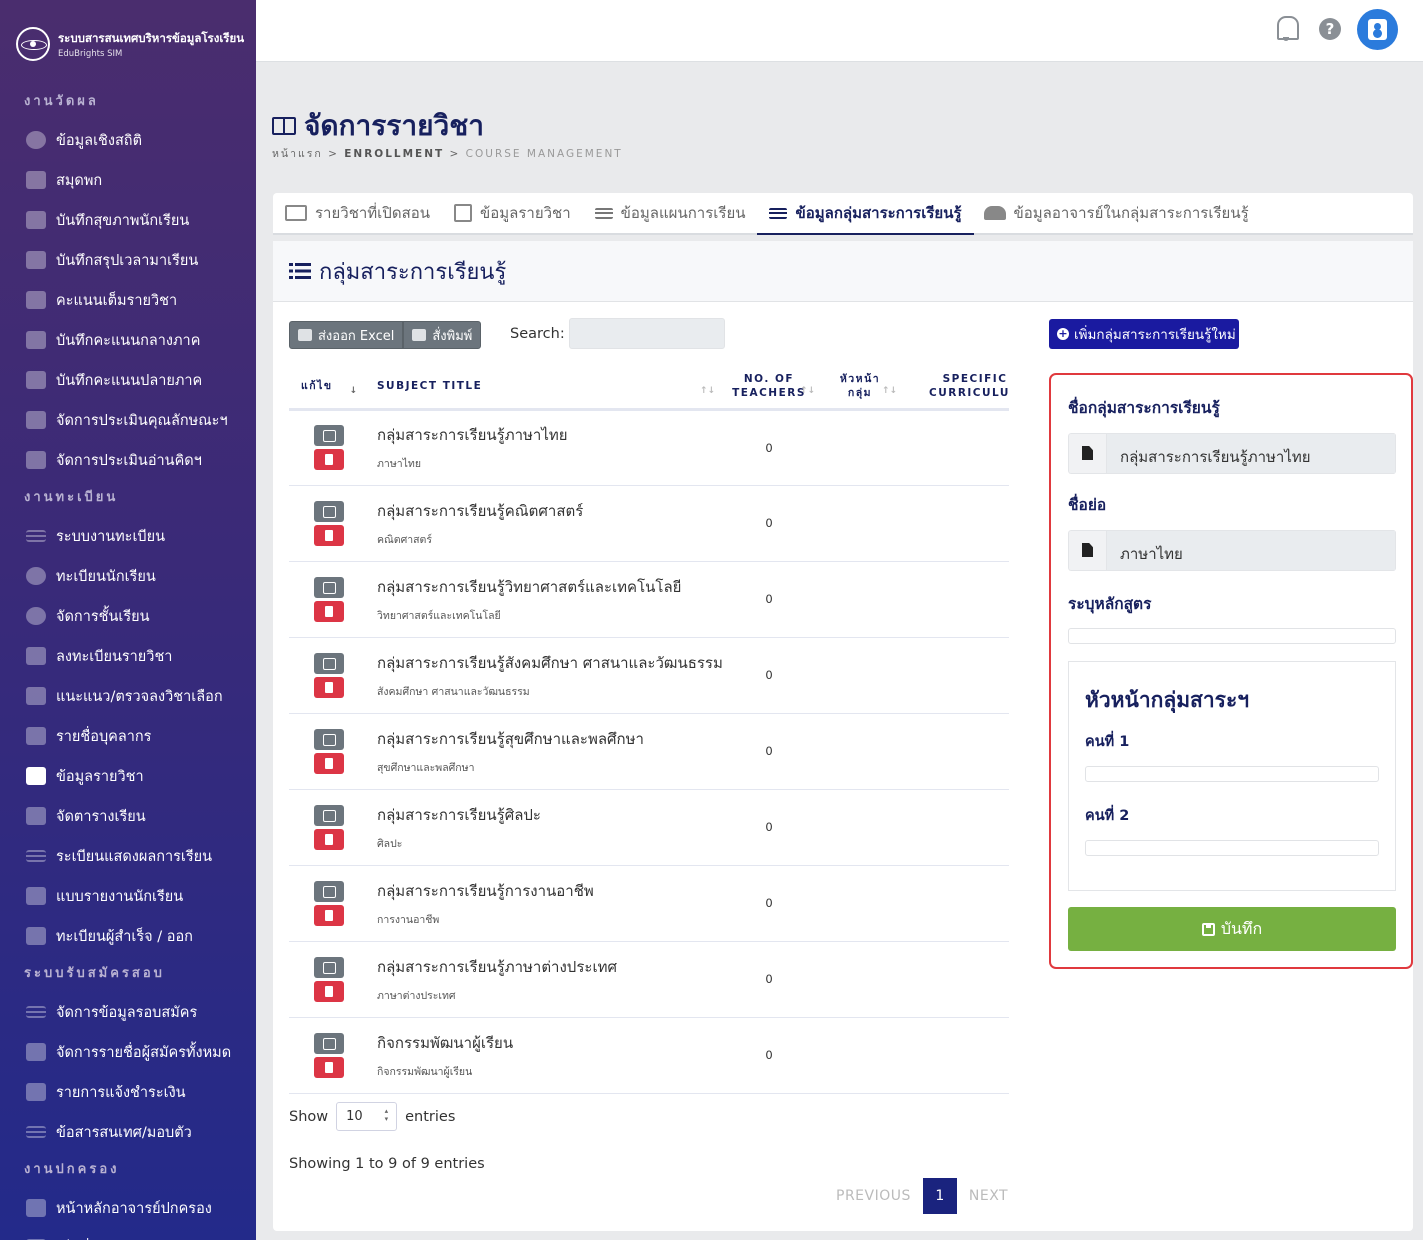 Image resolution: width=1423 pixels, height=1240 pixels. I want to click on teacher-count: 0, so click(769, 447).